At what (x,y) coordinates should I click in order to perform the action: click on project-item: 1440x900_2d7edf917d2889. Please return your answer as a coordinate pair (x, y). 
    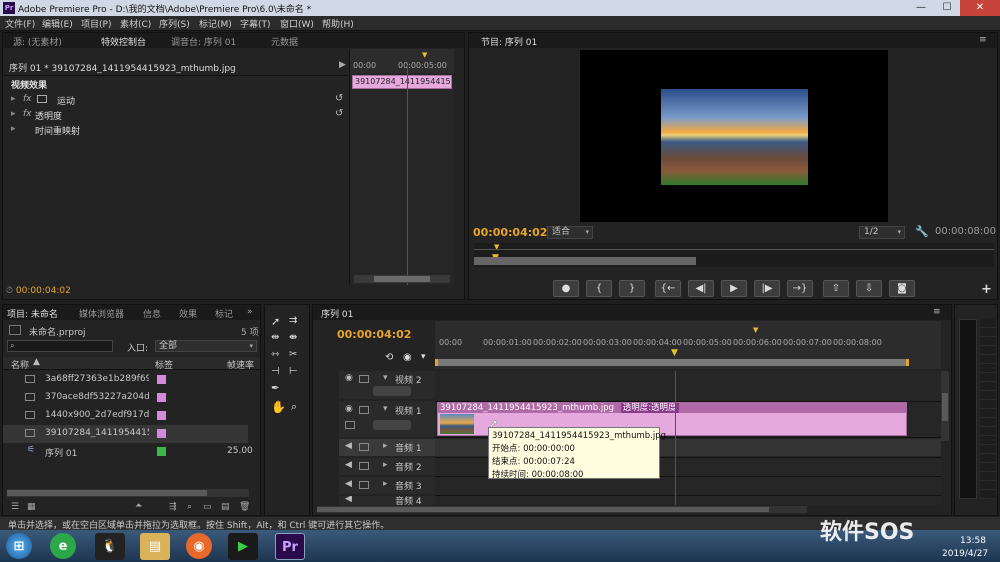
    Looking at the image, I should click on (125, 416).